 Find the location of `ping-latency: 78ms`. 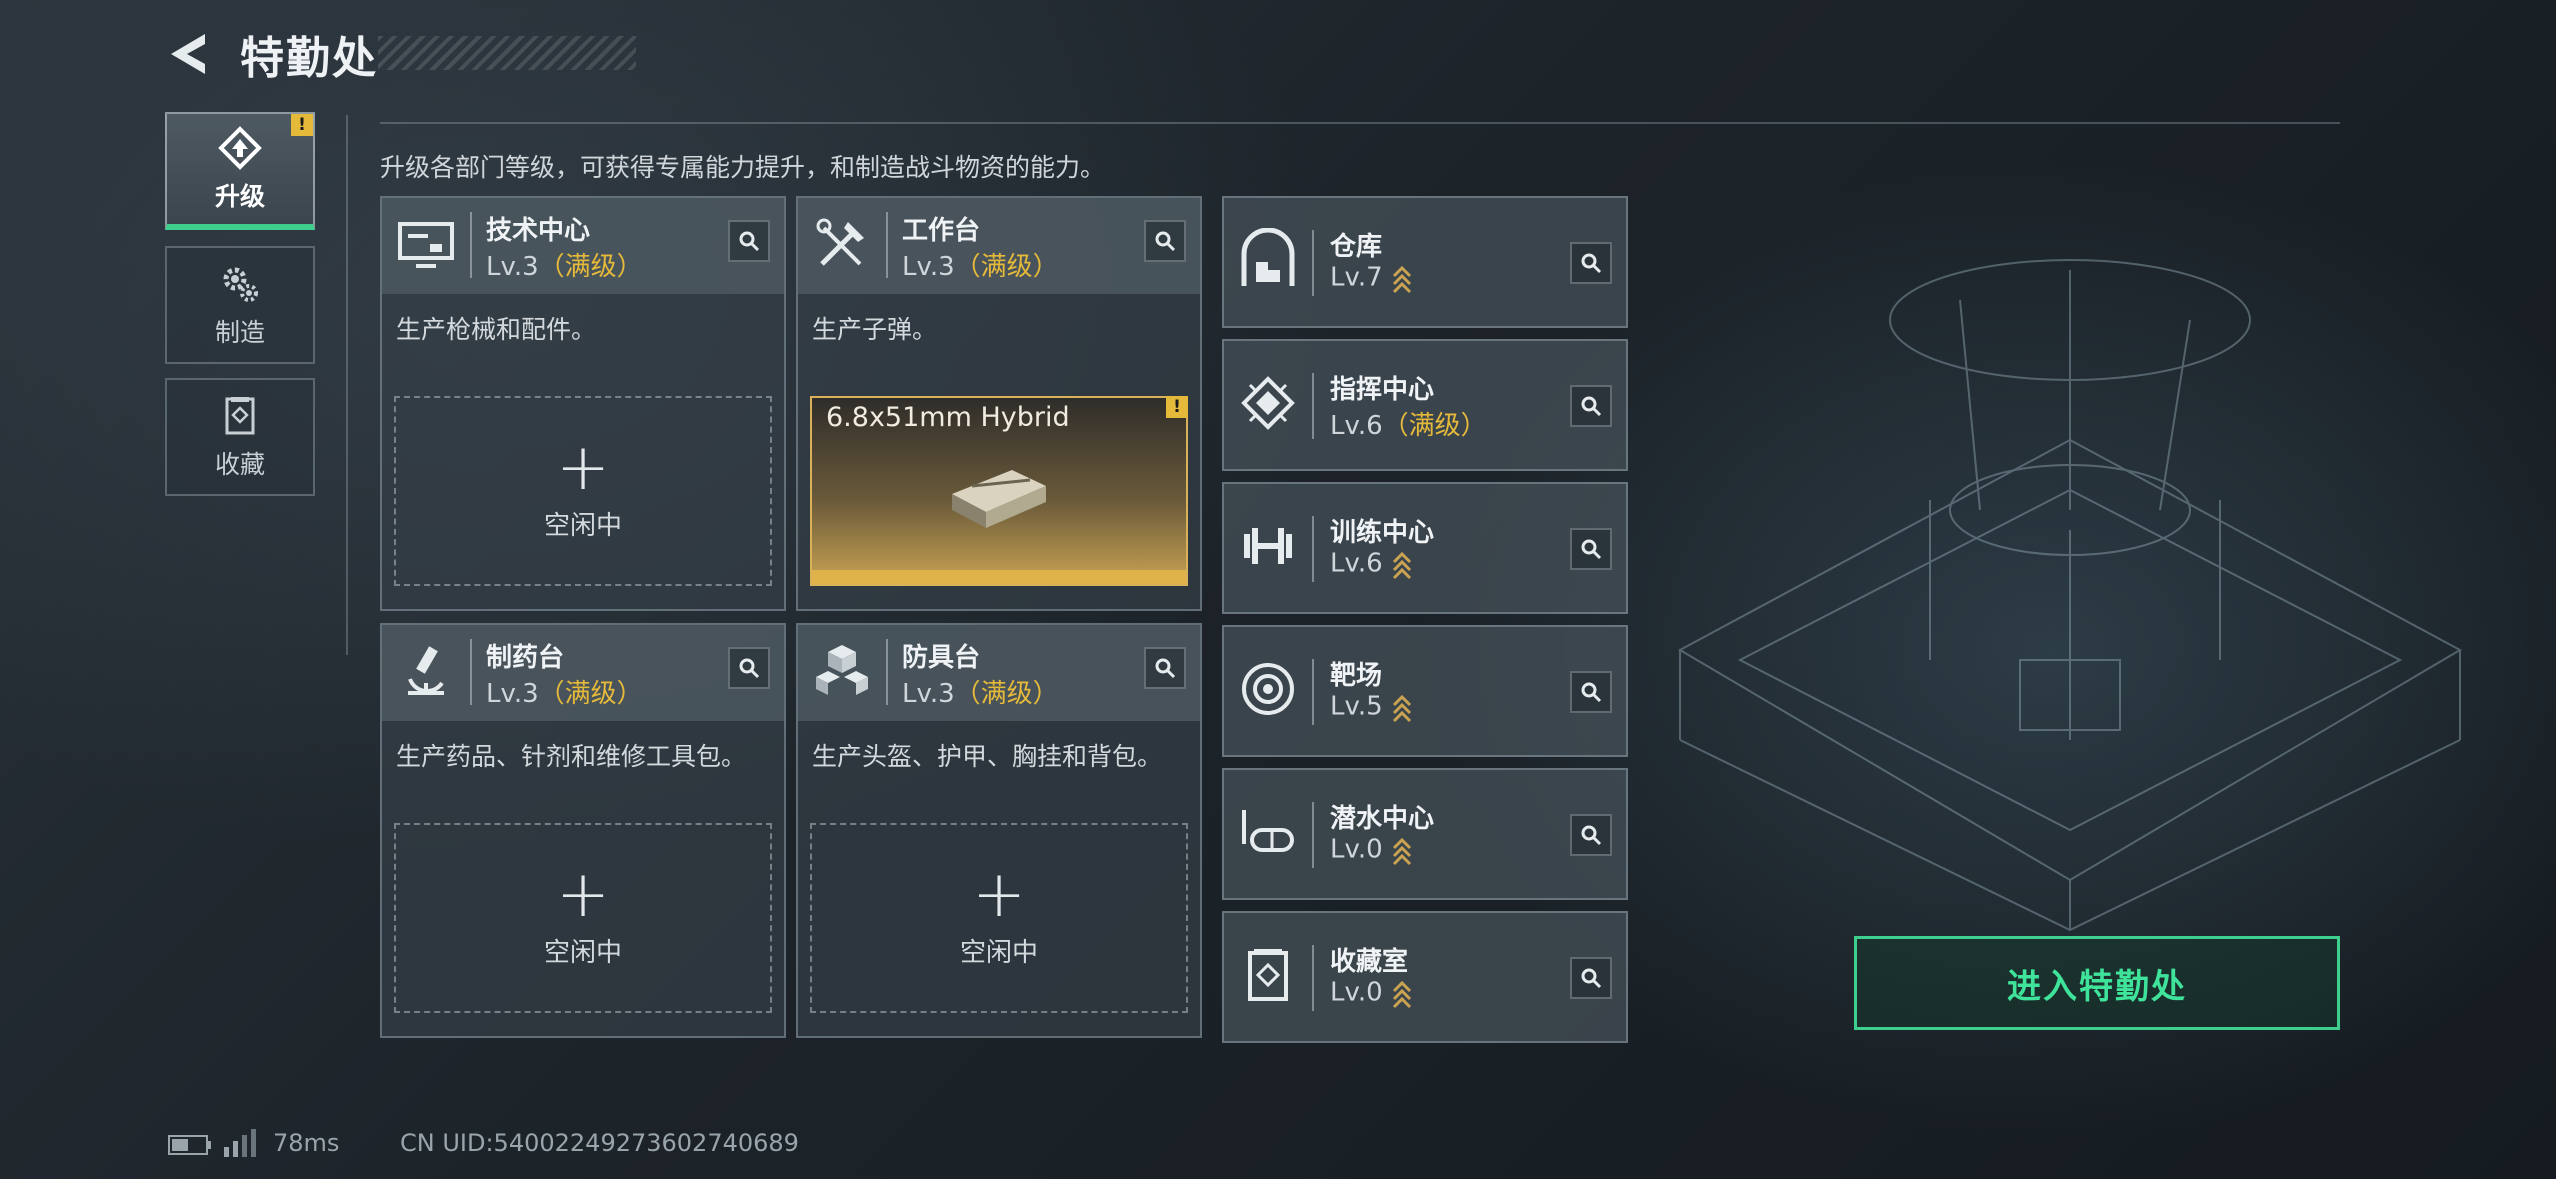

ping-latency: 78ms is located at coordinates (306, 1143).